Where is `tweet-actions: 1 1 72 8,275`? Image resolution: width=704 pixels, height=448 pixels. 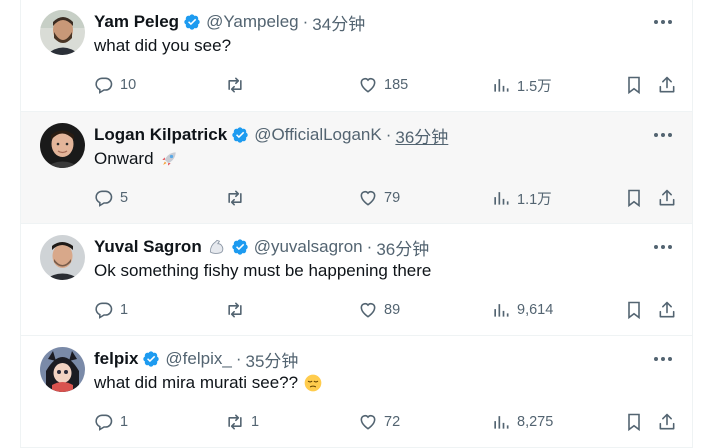 tweet-actions: 1 1 72 8,275 is located at coordinates (385, 422).